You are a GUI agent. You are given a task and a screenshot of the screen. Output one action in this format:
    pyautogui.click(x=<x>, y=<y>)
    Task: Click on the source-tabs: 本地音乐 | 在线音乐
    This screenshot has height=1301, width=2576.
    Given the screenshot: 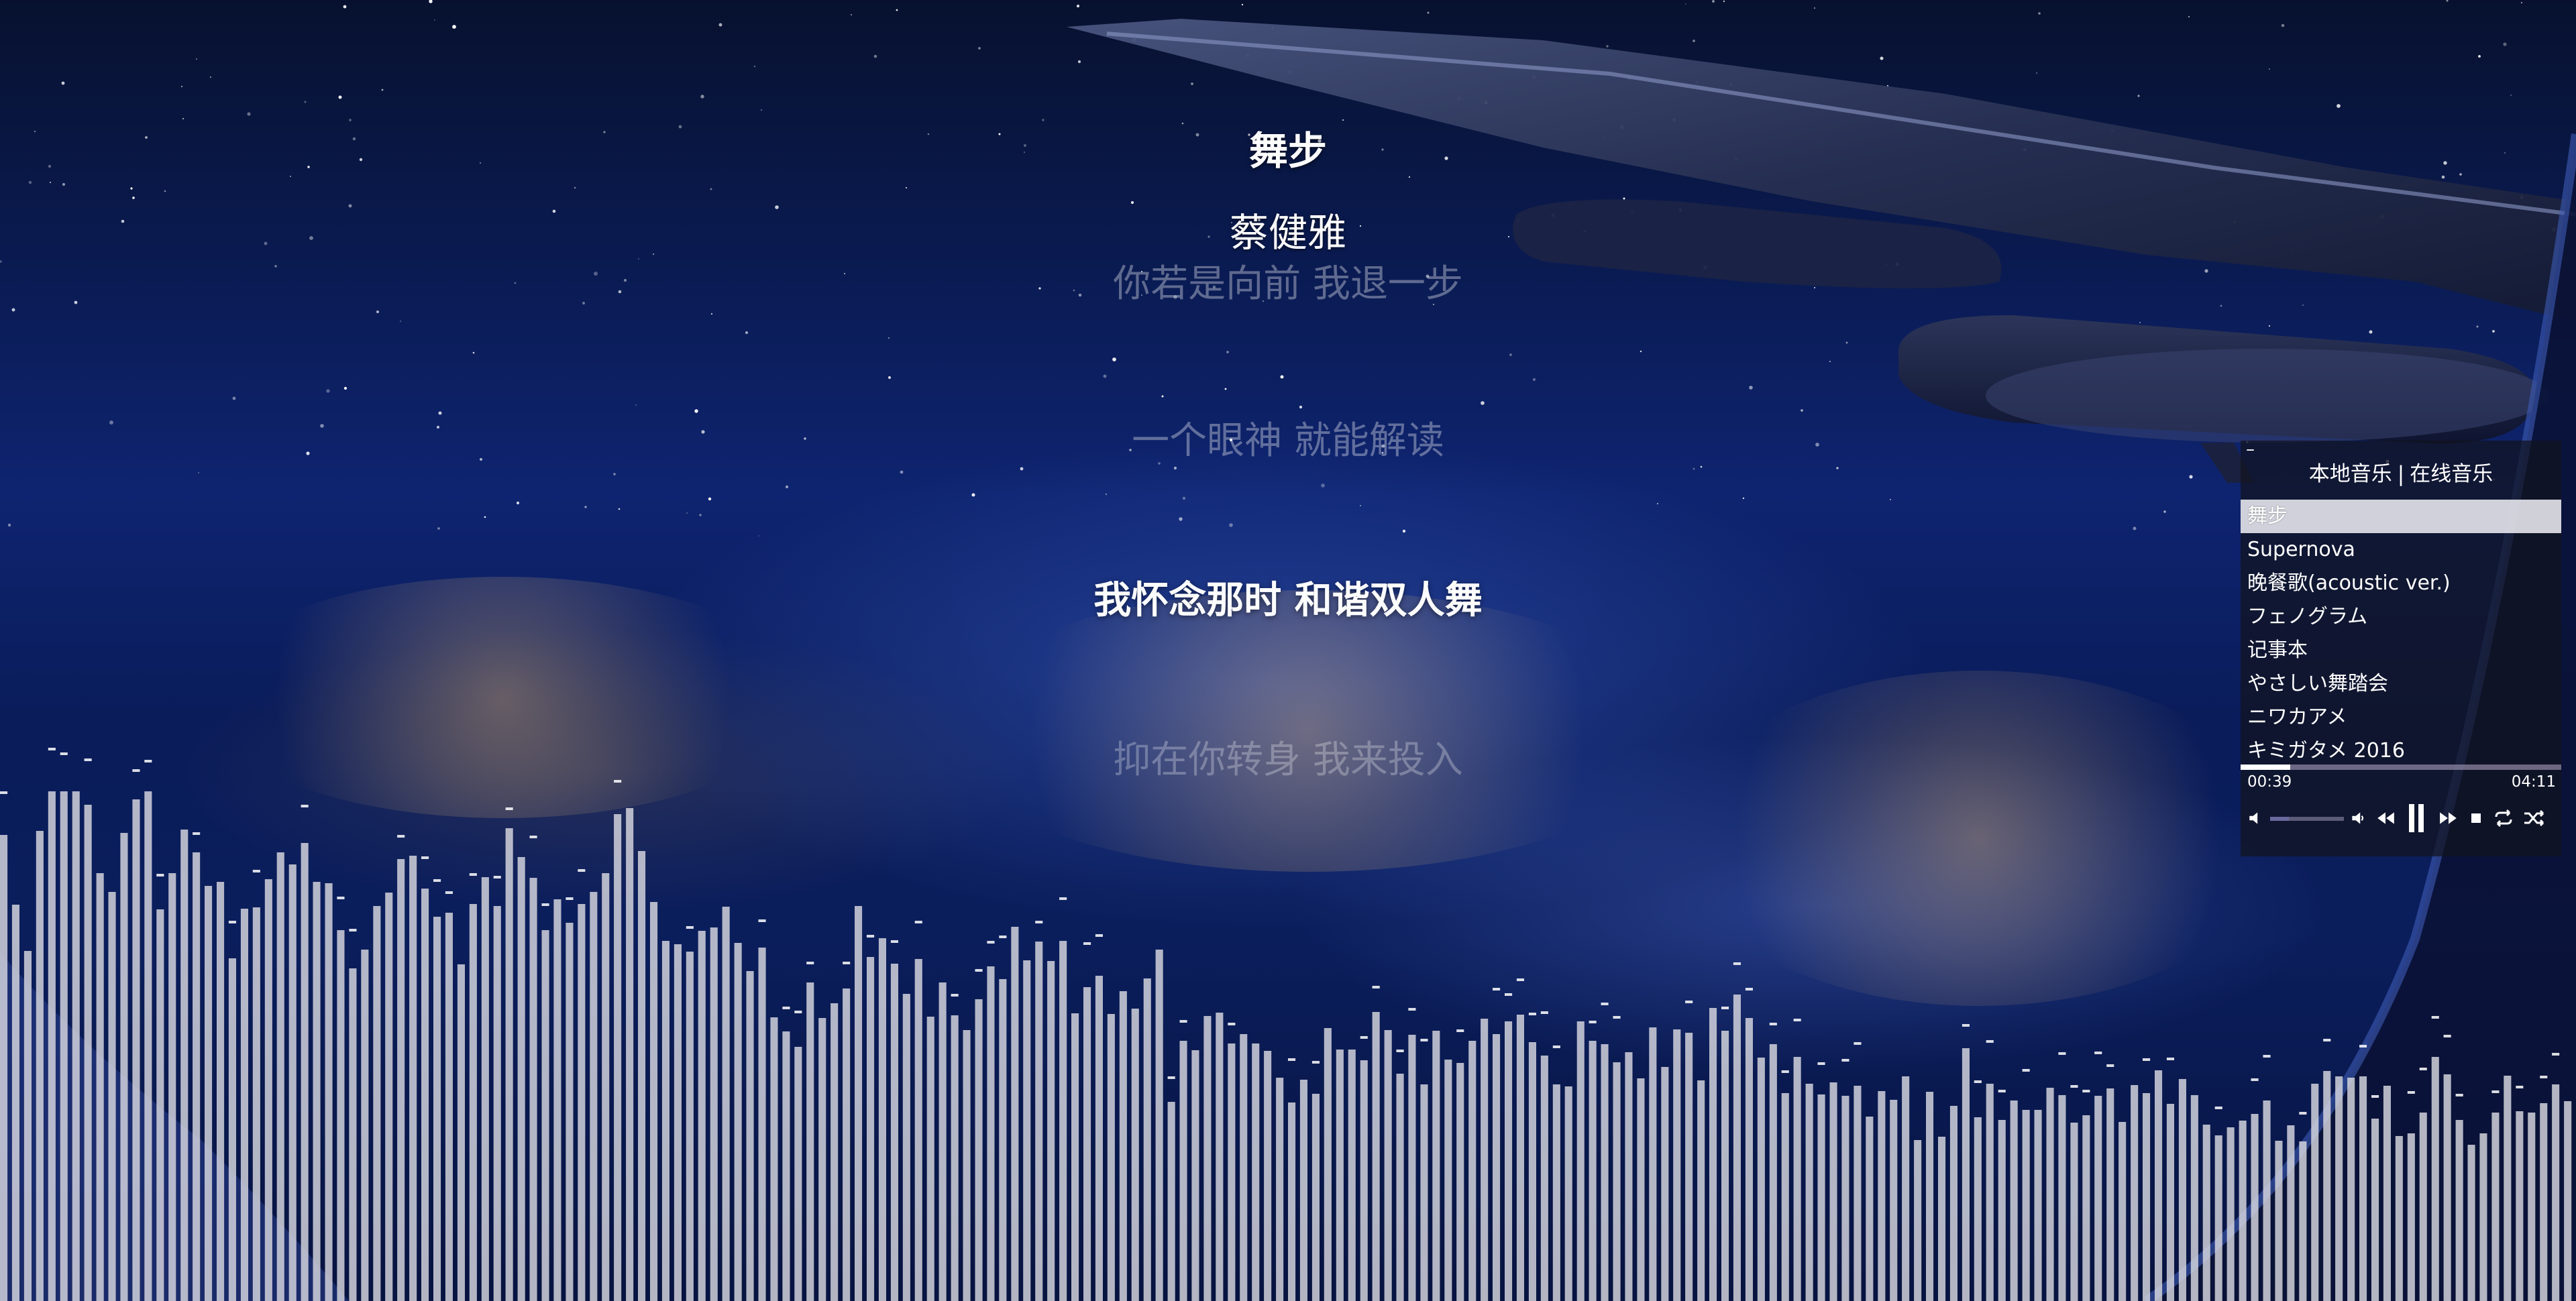 What is the action you would take?
    pyautogui.click(x=2401, y=472)
    